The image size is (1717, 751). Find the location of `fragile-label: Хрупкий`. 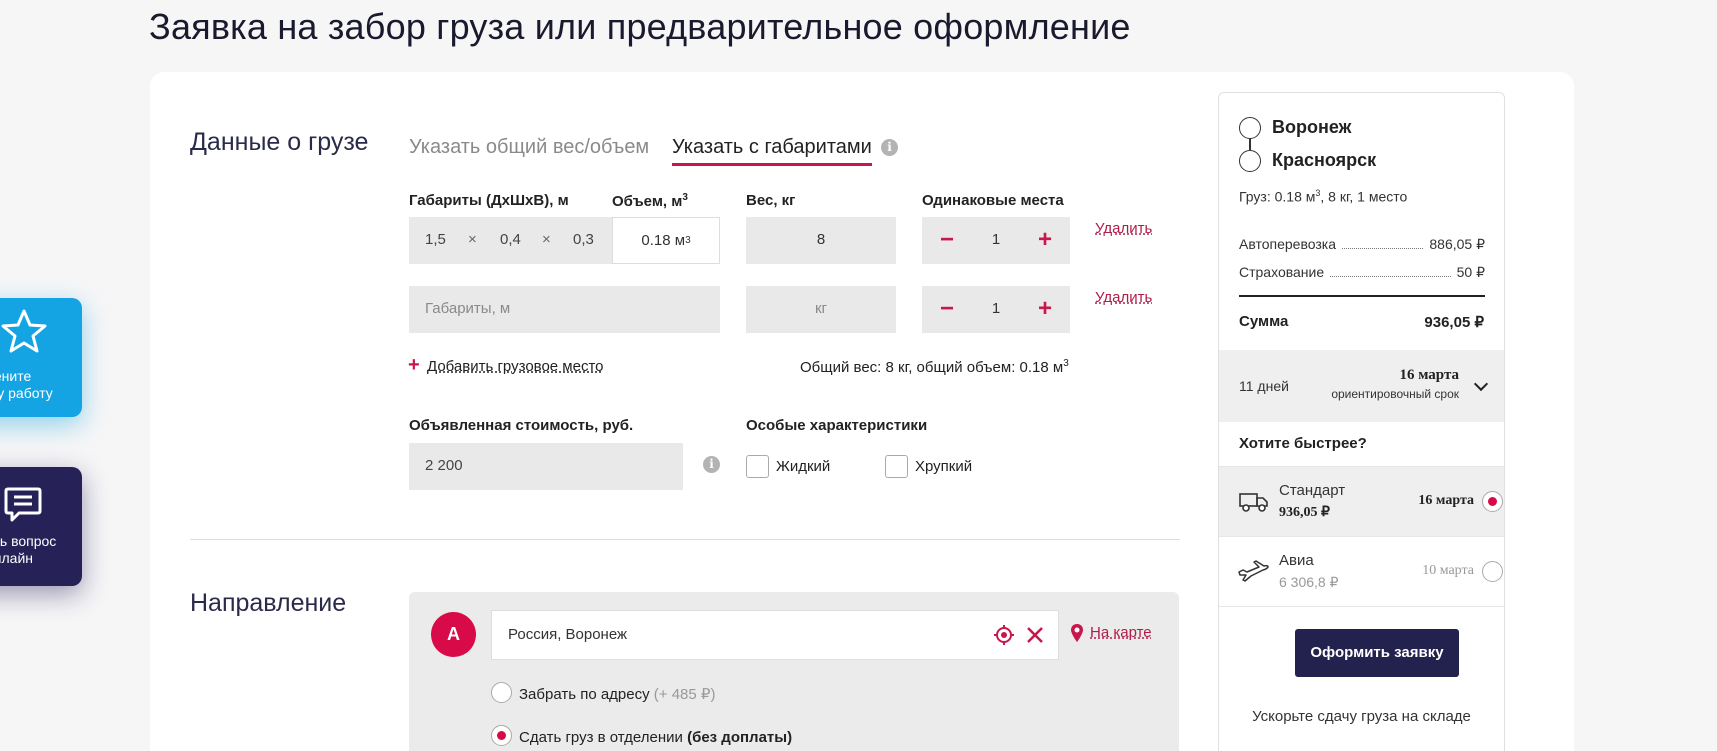

fragile-label: Хрупкий is located at coordinates (944, 466).